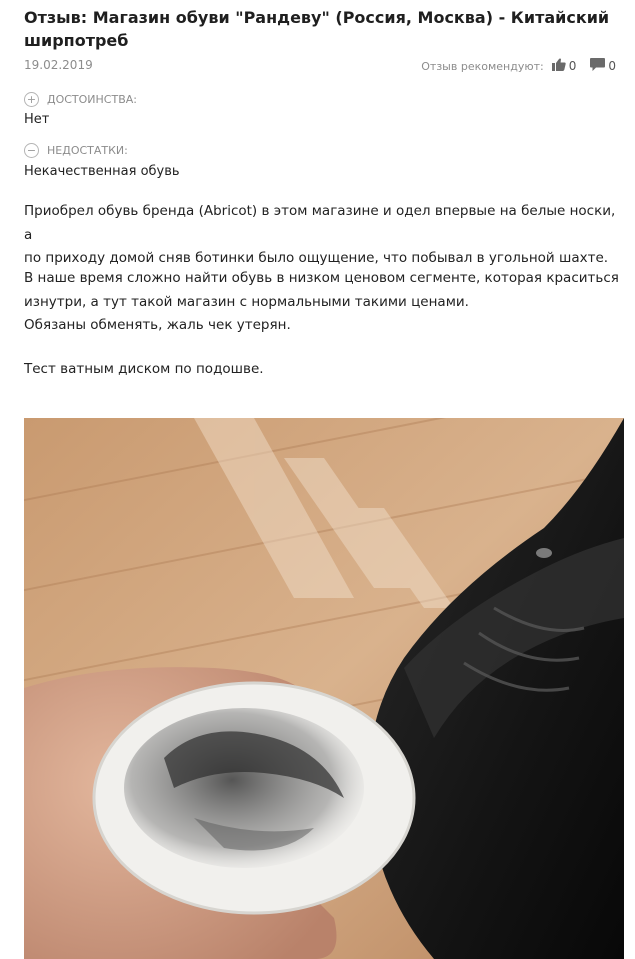 This screenshot has width=635, height=959. Describe the element at coordinates (572, 66) in the screenshot. I see `likes-count: 0` at that location.